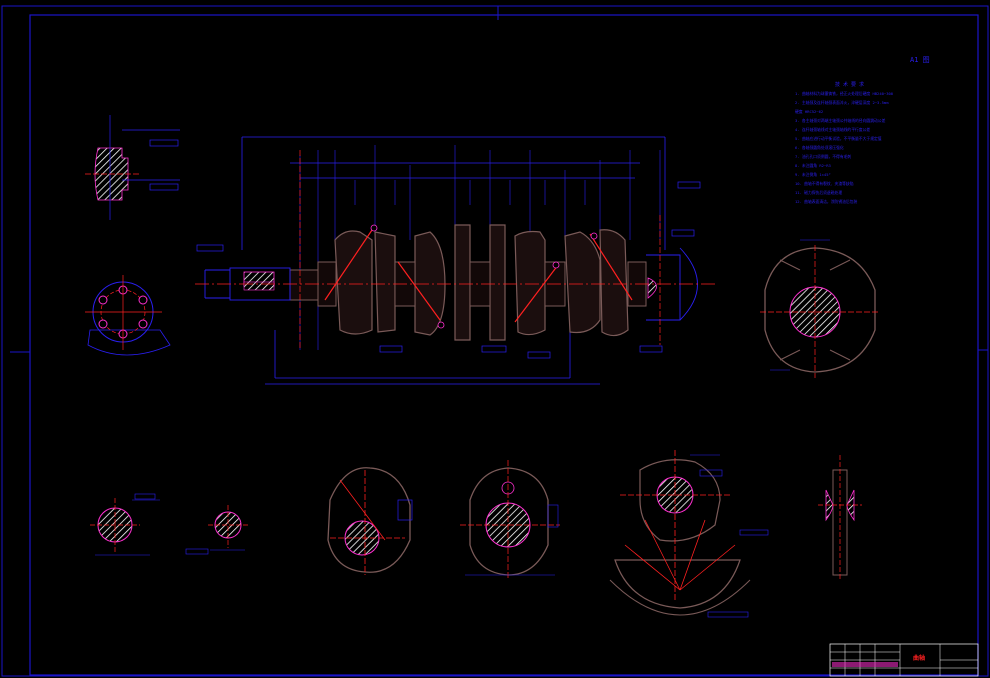 The height and width of the screenshot is (678, 990). What do you see at coordinates (809, 111) in the screenshot?
I see `note-line: 硬度 HRC52~62` at bounding box center [809, 111].